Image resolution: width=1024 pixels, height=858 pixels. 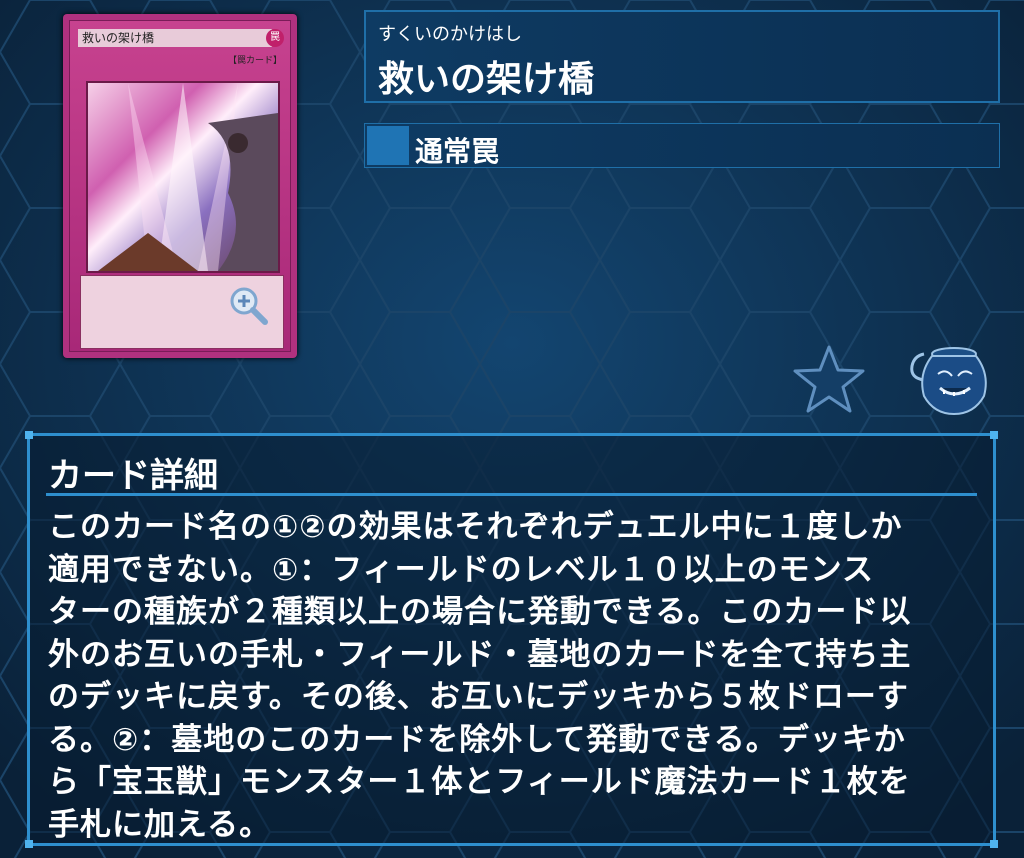 I want to click on card-frame: 救いの架け橋 罠 【罠カード】, so click(x=180, y=186).